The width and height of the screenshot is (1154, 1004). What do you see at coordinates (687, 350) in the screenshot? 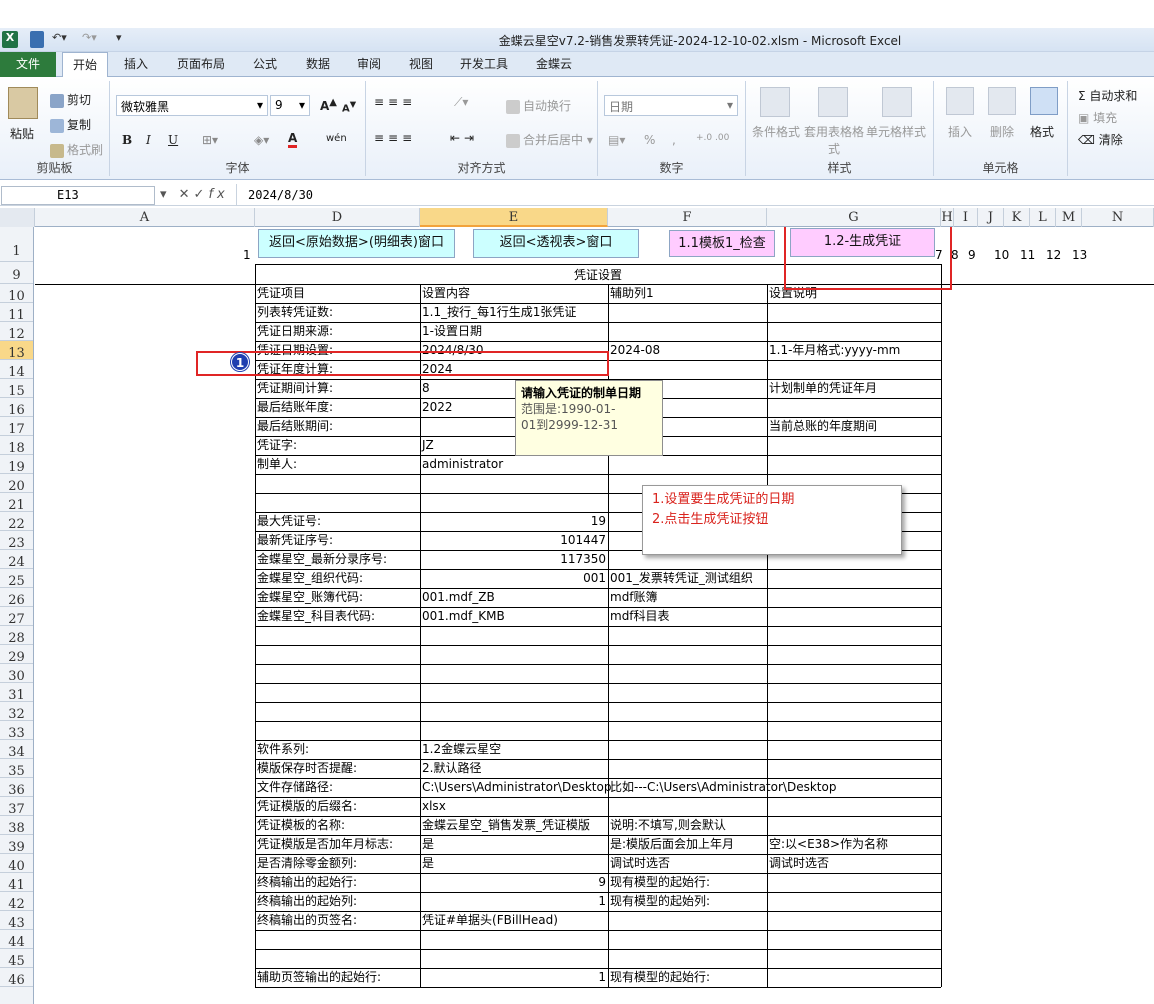
I see `table-cell: 2024-08` at bounding box center [687, 350].